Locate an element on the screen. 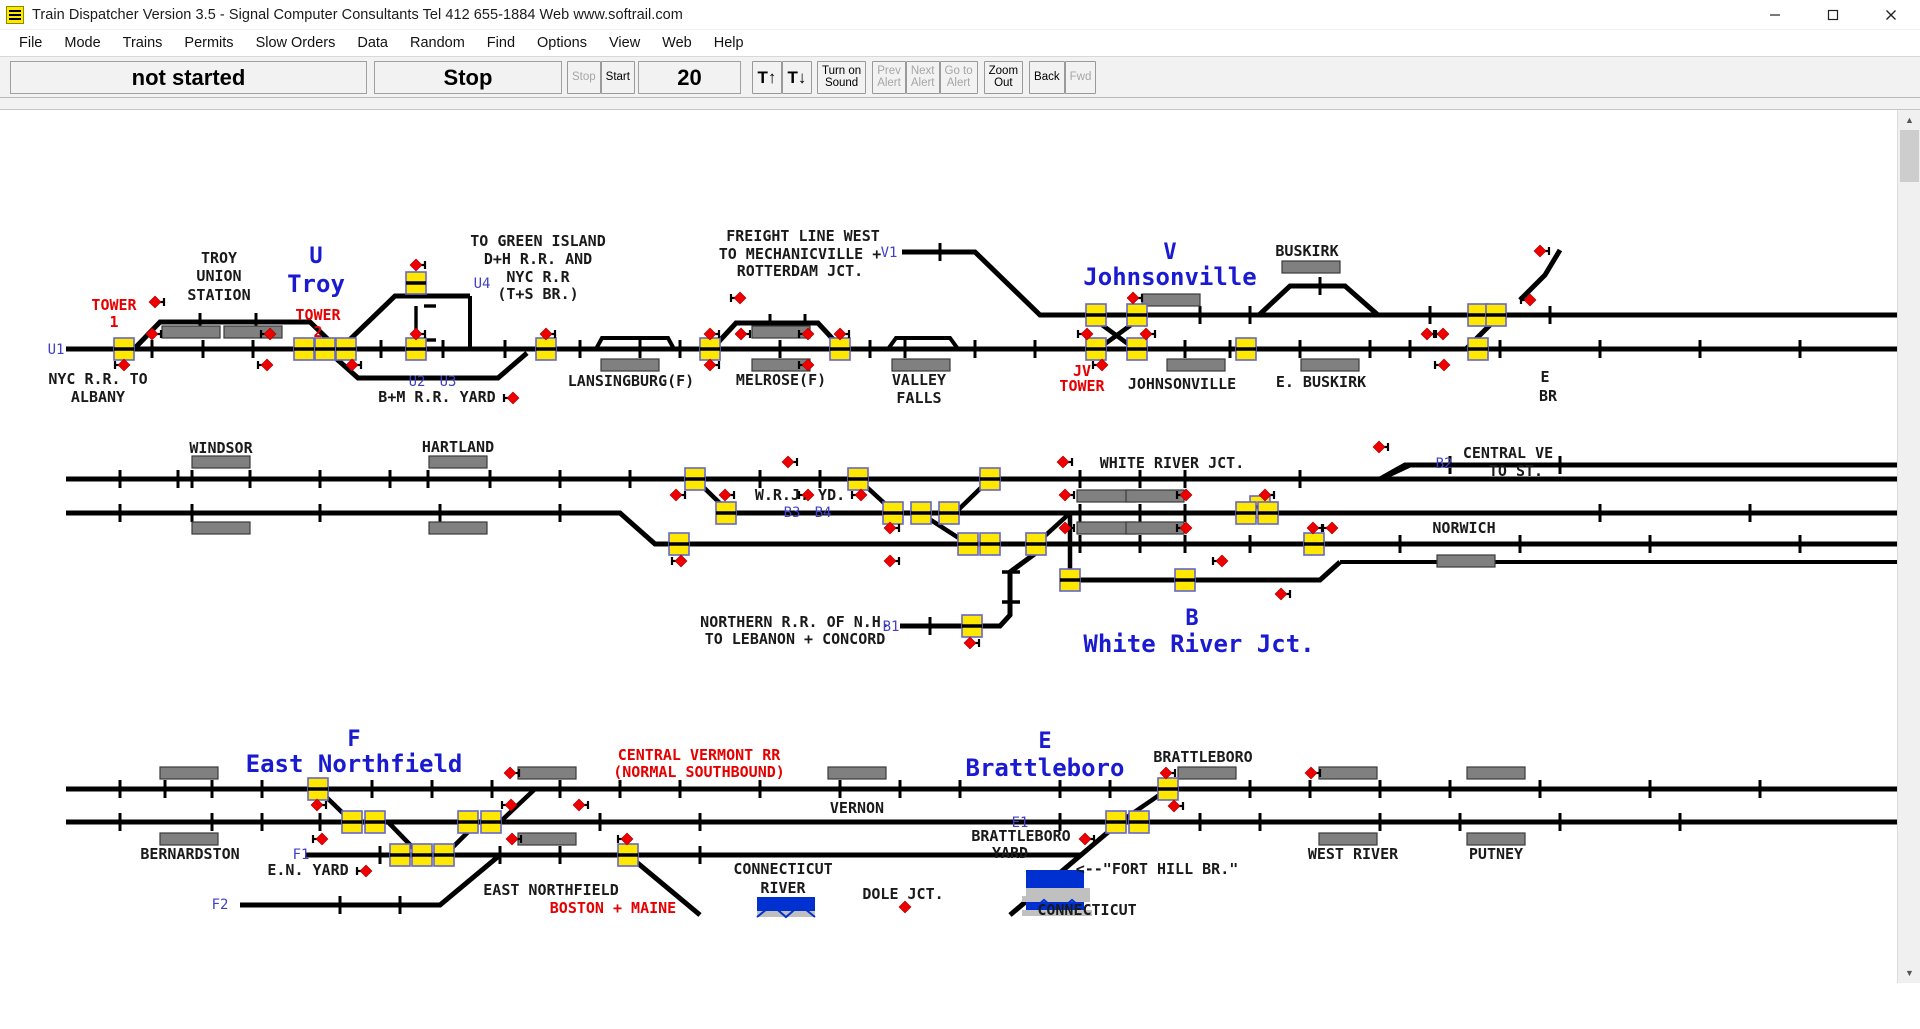  track-id-u1: U1 is located at coordinates (56, 350).